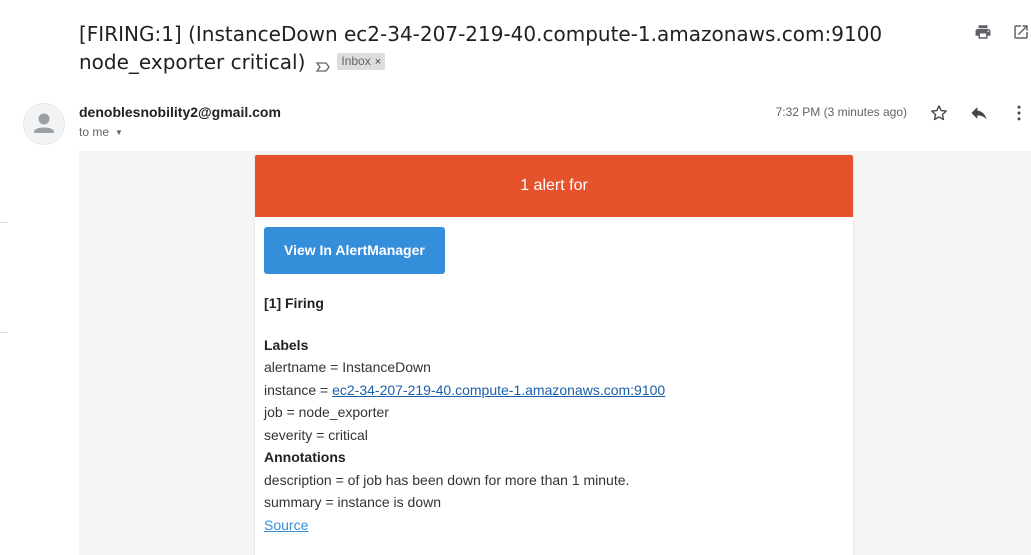  I want to click on star-icon, so click(939, 113).